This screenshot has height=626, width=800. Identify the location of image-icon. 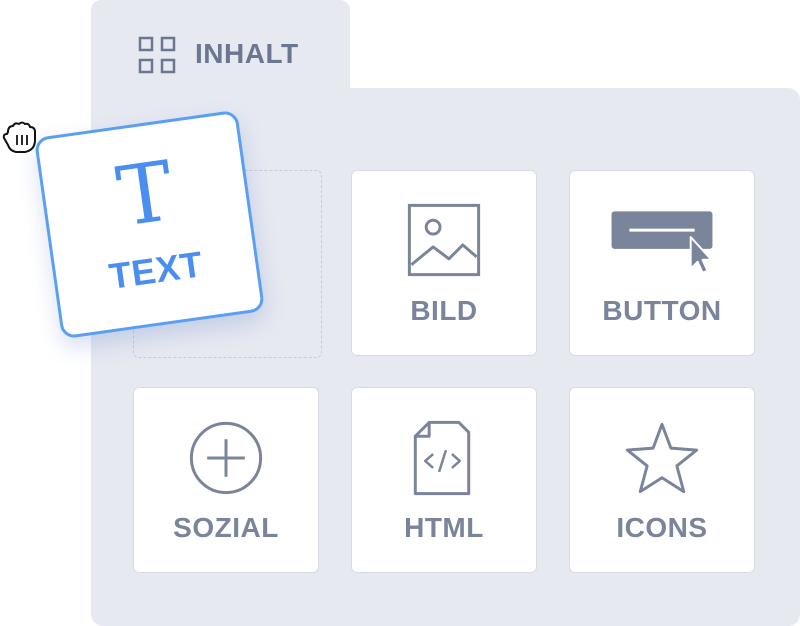
(444, 240).